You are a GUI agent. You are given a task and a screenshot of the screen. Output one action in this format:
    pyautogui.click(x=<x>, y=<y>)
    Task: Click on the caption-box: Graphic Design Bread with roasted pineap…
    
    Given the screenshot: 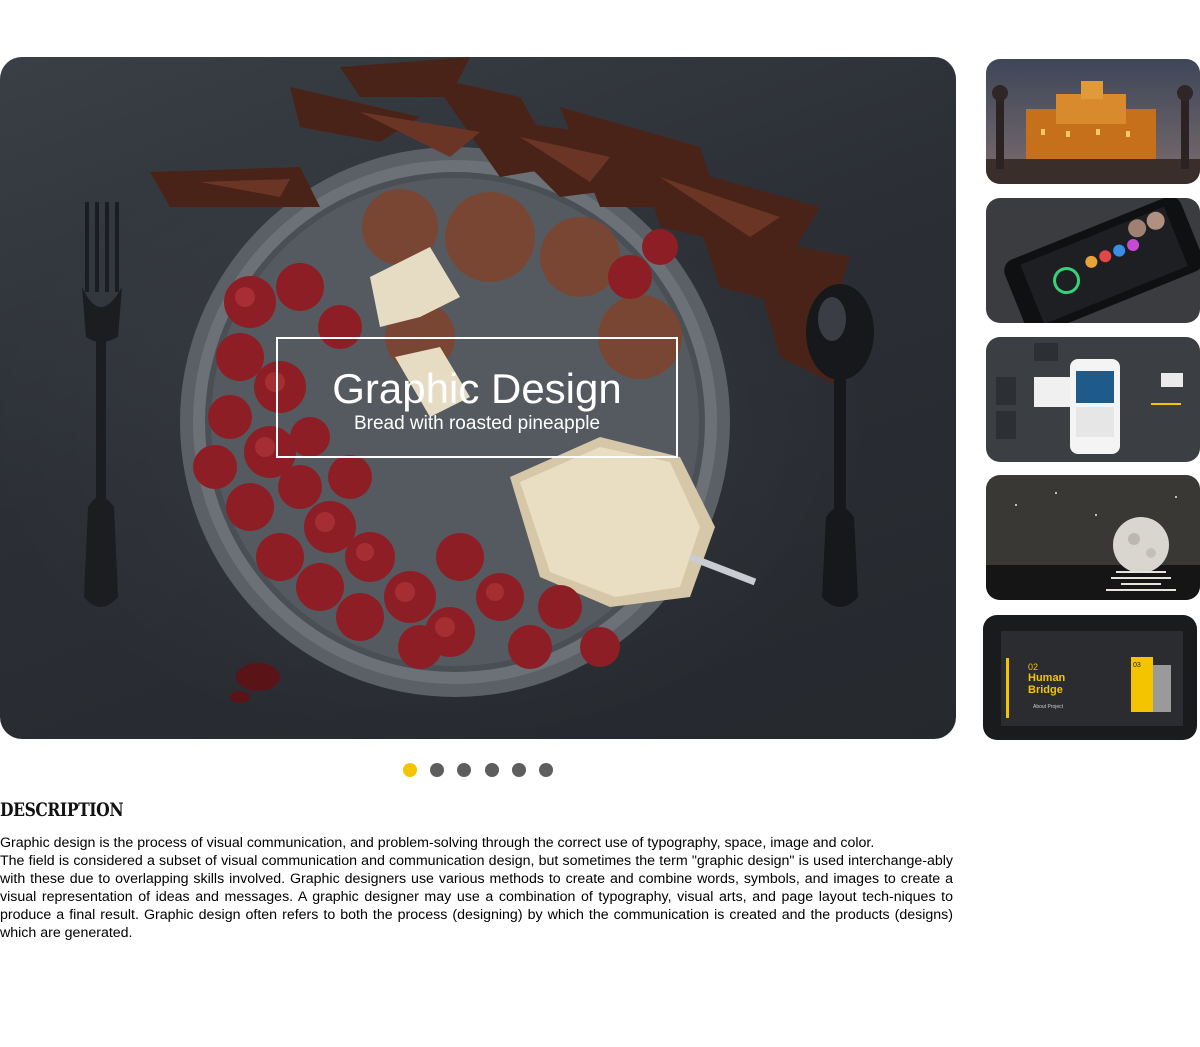 What is the action you would take?
    pyautogui.click(x=477, y=397)
    